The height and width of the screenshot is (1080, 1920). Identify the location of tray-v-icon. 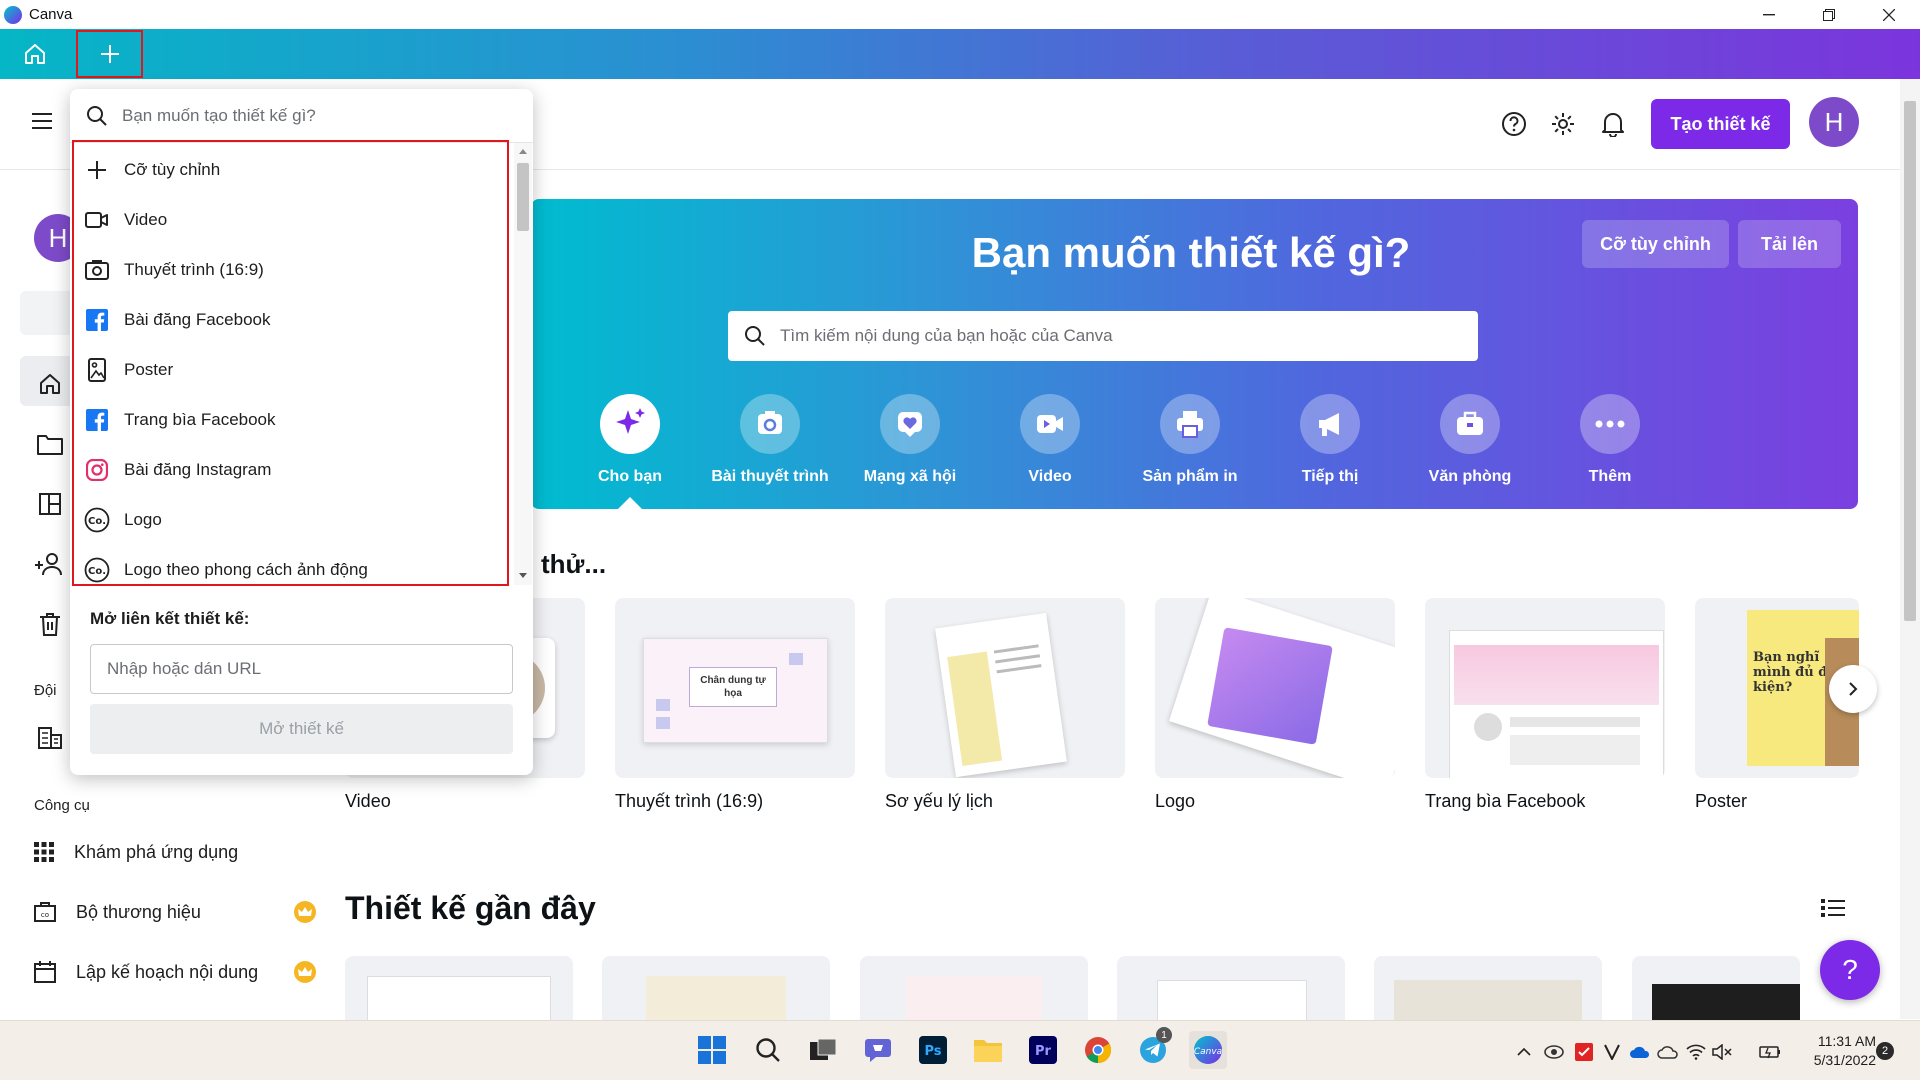
(1612, 1052).